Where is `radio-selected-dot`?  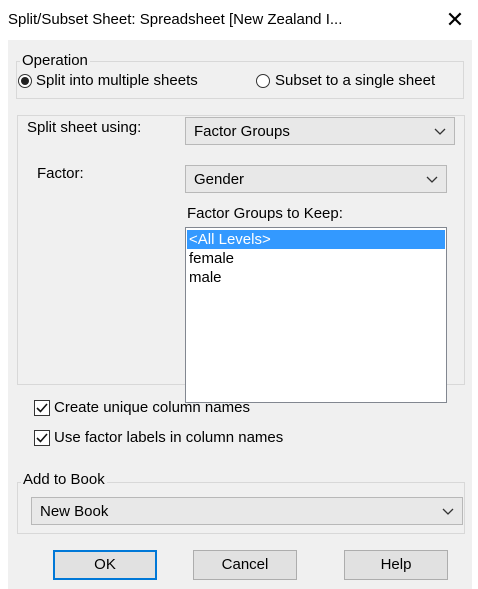 radio-selected-dot is located at coordinates (25, 81).